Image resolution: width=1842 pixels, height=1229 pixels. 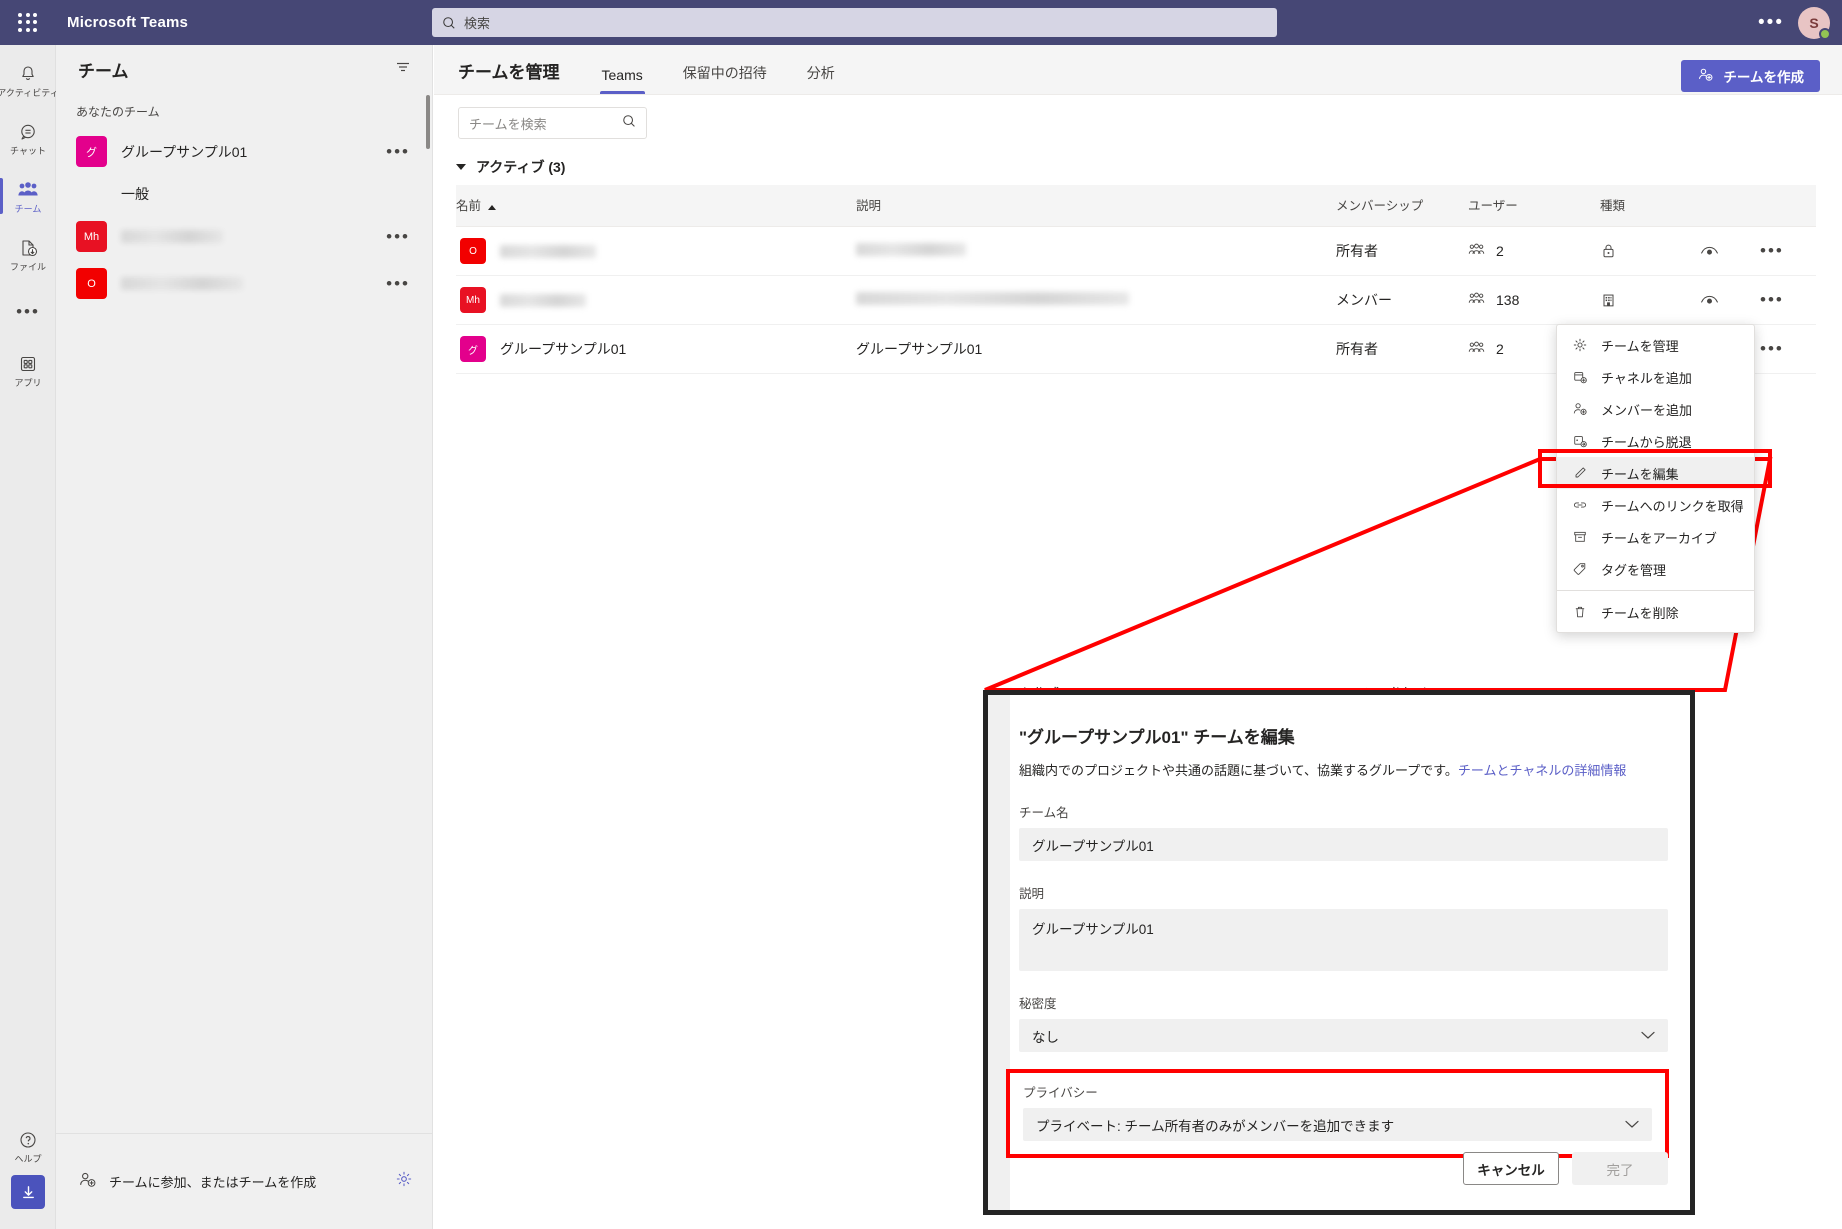 I want to click on team-channel-info-link: チームとチャネルの詳細情報, so click(x=1542, y=770).